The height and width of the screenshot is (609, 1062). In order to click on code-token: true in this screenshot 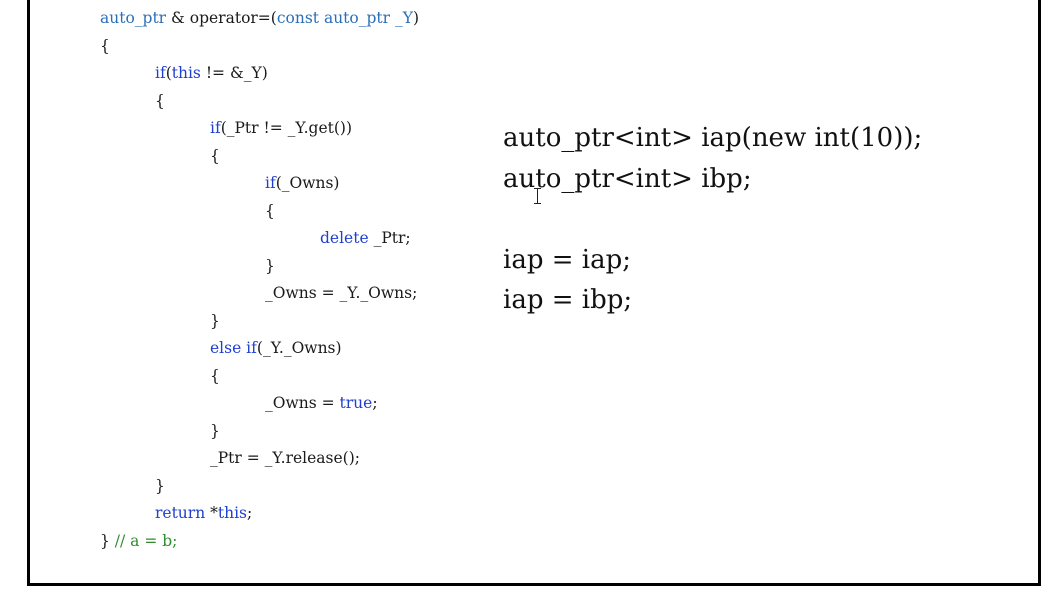, I will do `click(356, 403)`.